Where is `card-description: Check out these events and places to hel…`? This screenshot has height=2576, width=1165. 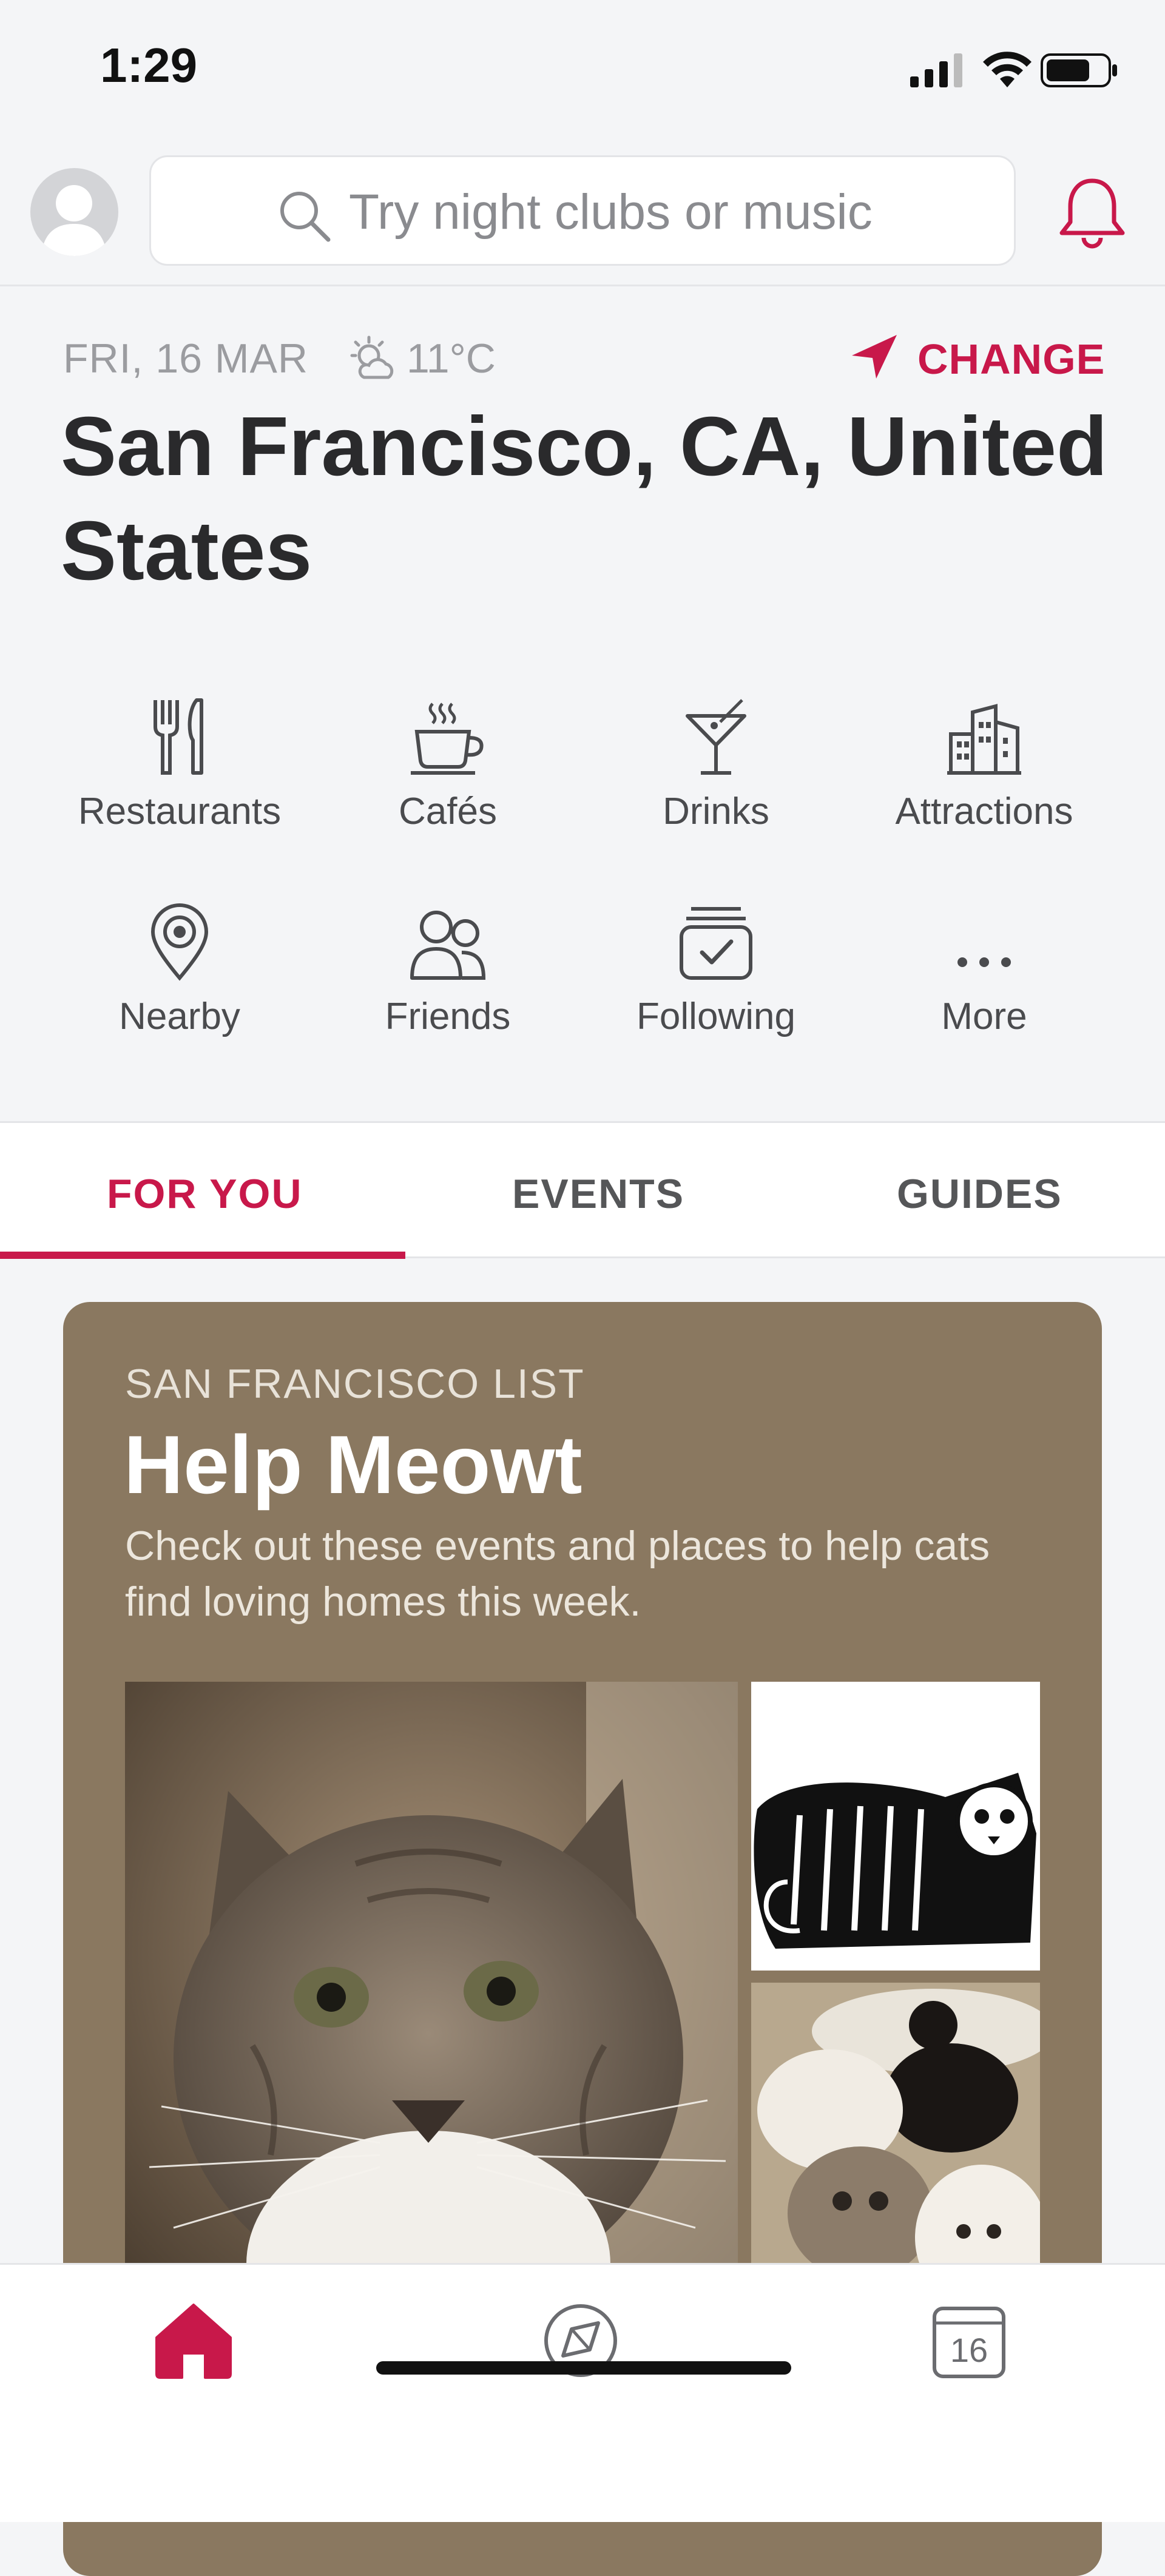
card-description: Check out these events and places to hel… is located at coordinates (557, 1574).